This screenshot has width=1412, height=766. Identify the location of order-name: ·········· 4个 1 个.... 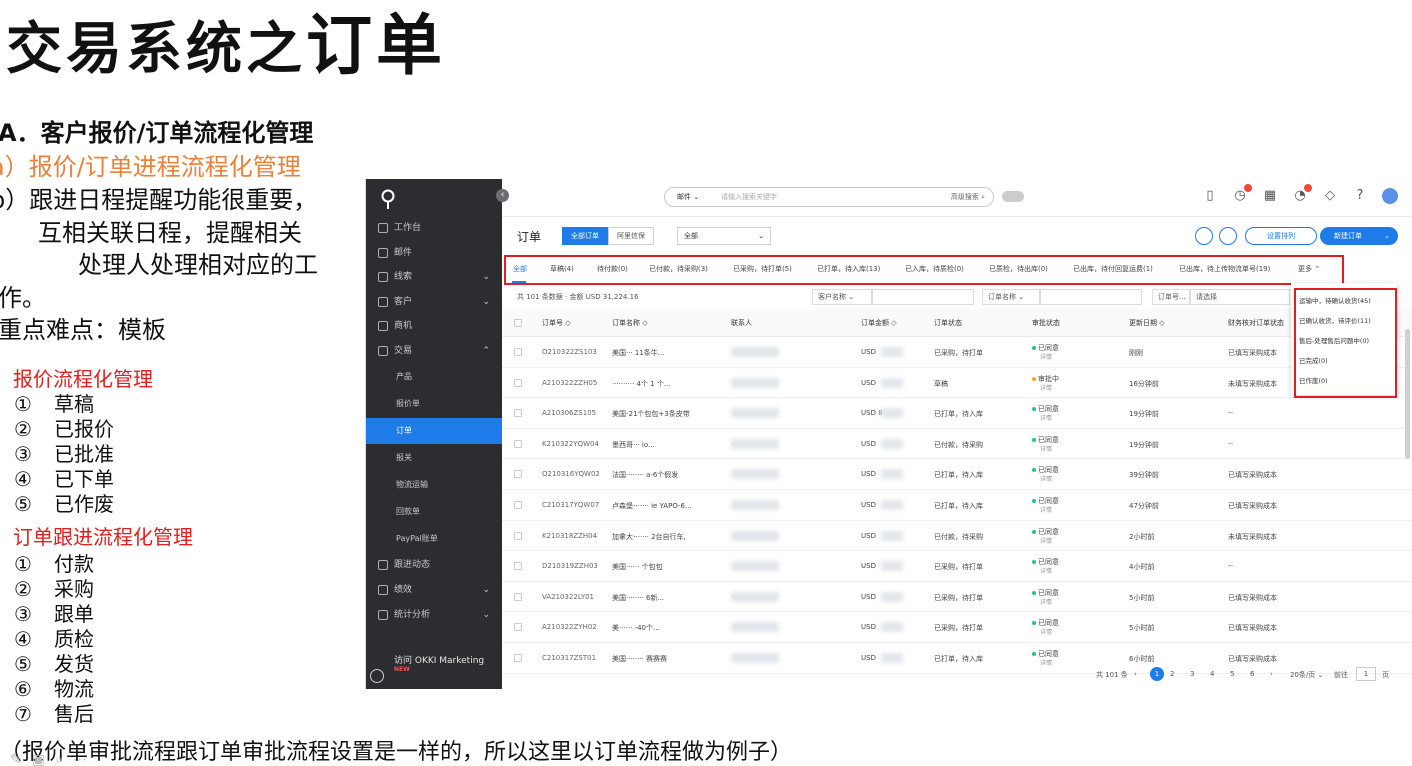
(641, 384).